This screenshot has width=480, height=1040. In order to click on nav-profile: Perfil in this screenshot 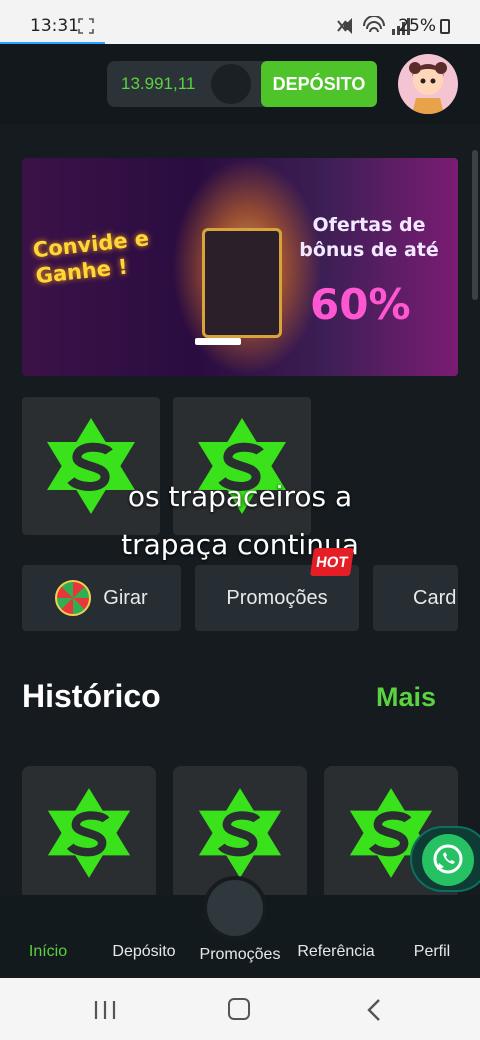, I will do `click(432, 952)`.